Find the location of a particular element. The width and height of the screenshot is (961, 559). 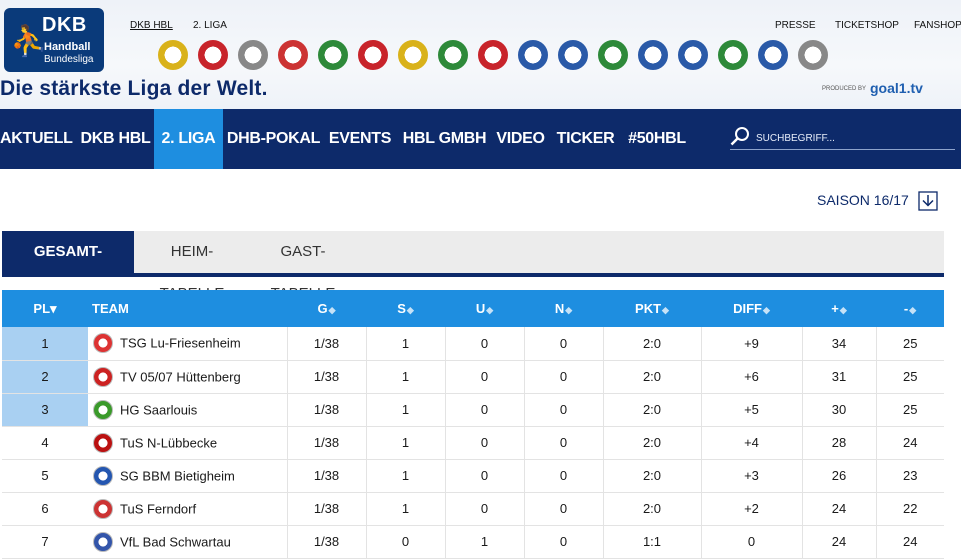

nav-events: EVENTS is located at coordinates (360, 139).